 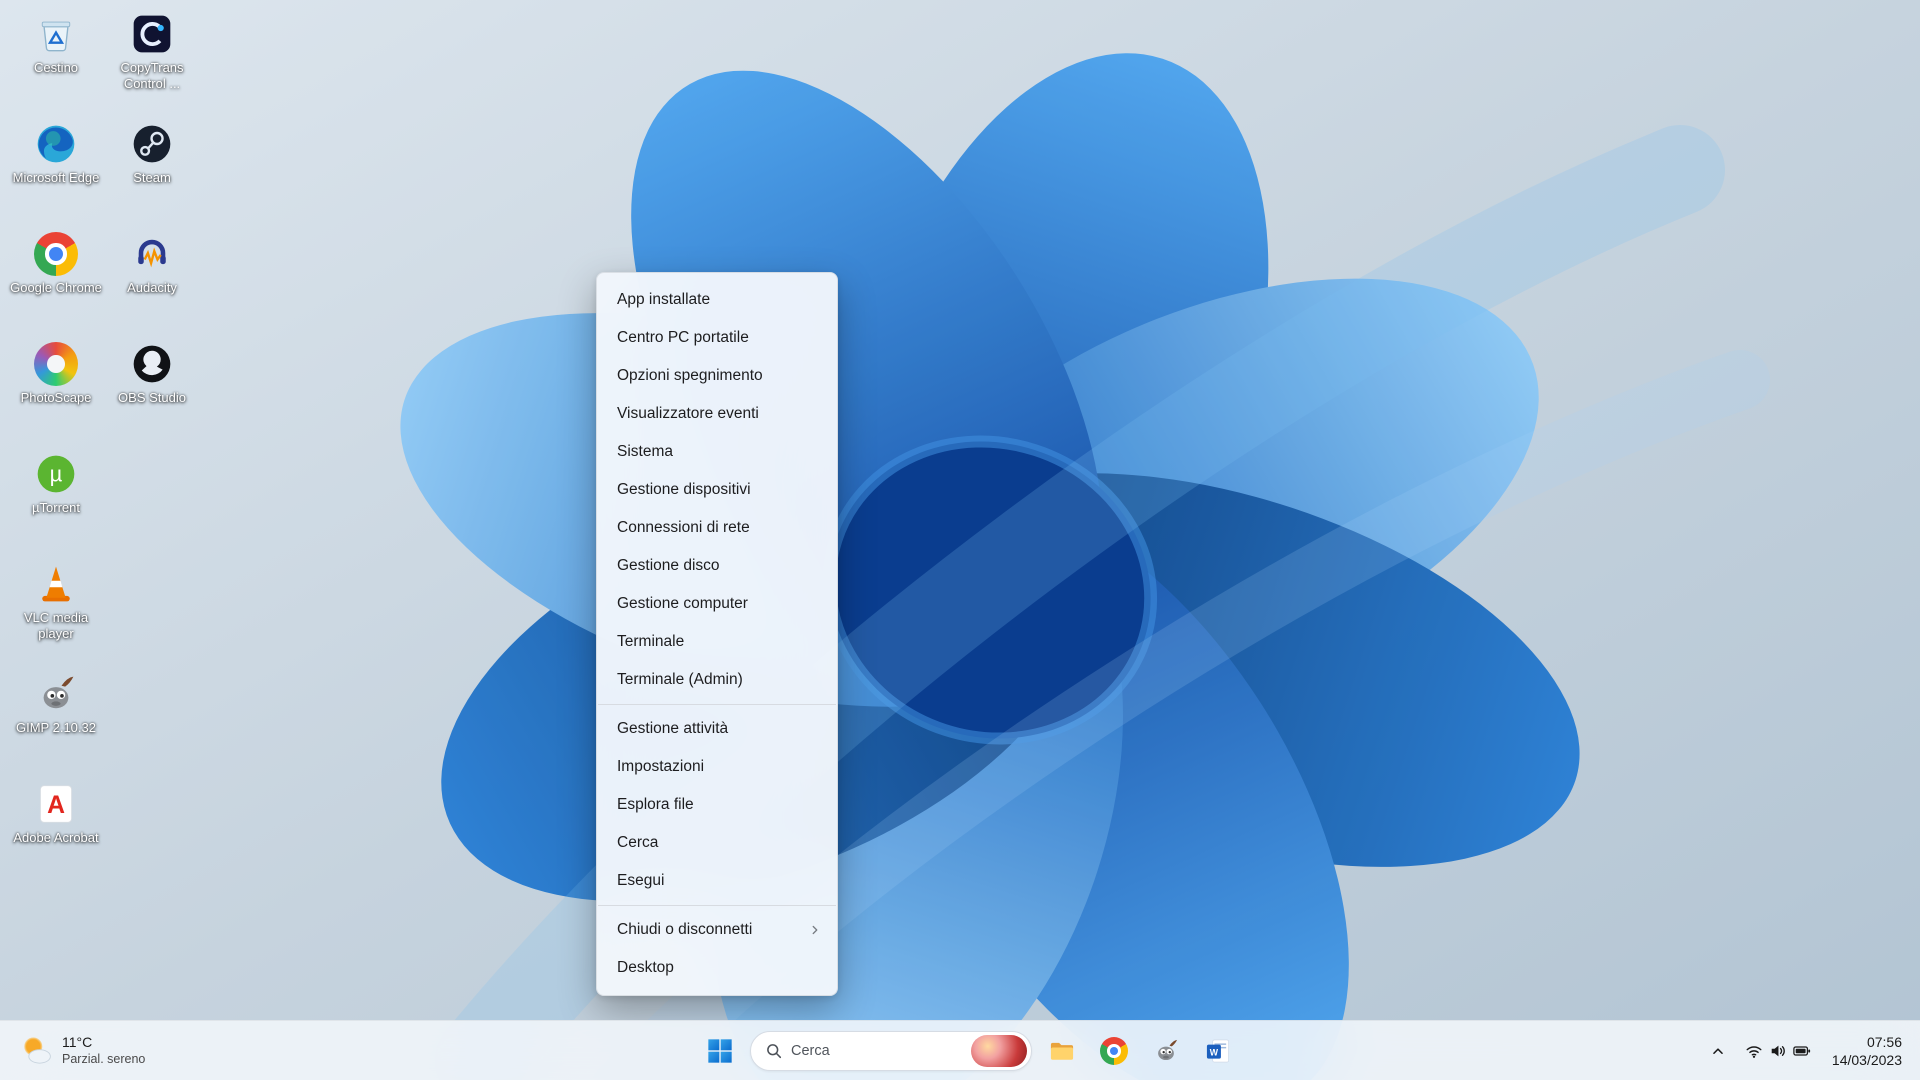 What do you see at coordinates (1214, 1052) in the screenshot?
I see `svg-text: W` at bounding box center [1214, 1052].